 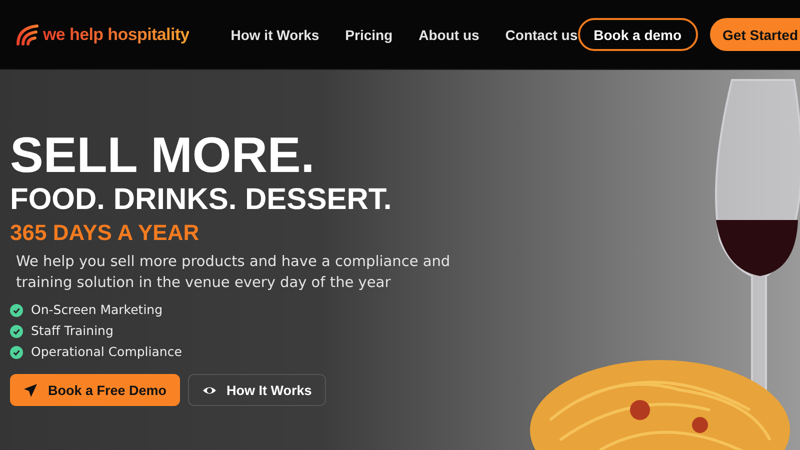 I want to click on book-free-demo-button: Book a Free Demo, so click(x=95, y=390).